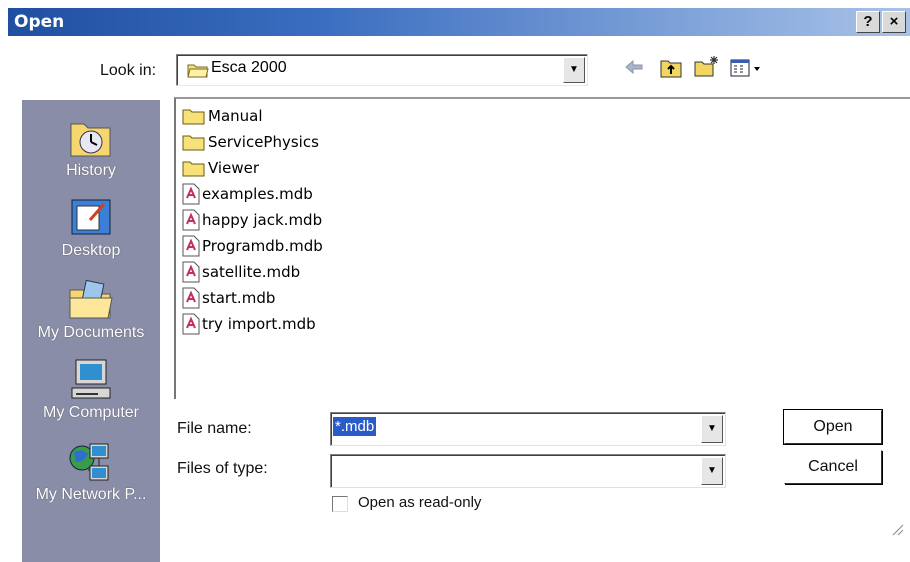 This screenshot has height=562, width=910. I want to click on up-folder-icon, so click(671, 68).